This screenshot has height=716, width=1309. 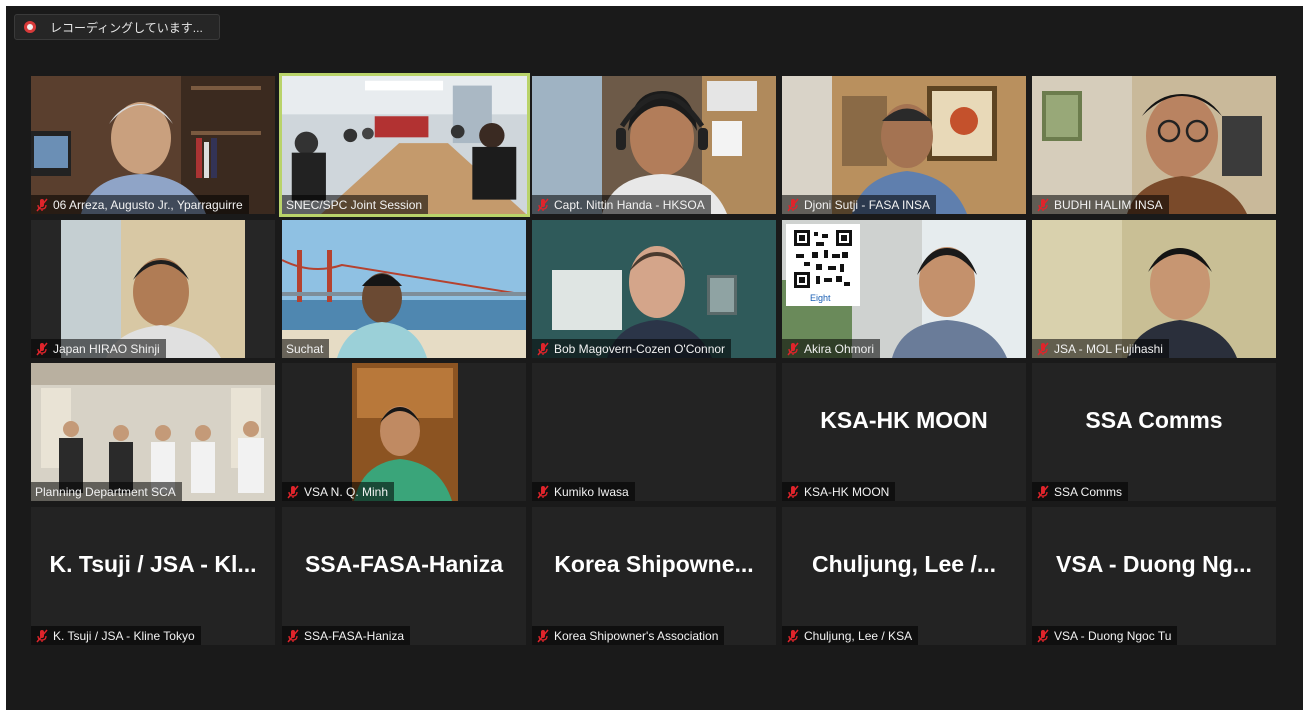 I want to click on participant-name: KSA-HK MOON, so click(x=847, y=491).